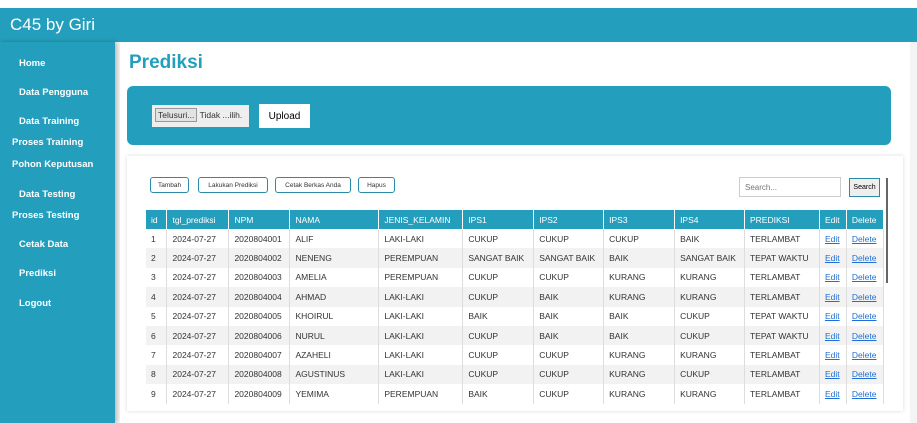  What do you see at coordinates (313, 185) in the screenshot?
I see `cetak-berkas-button: Cetak Berkas Anda` at bounding box center [313, 185].